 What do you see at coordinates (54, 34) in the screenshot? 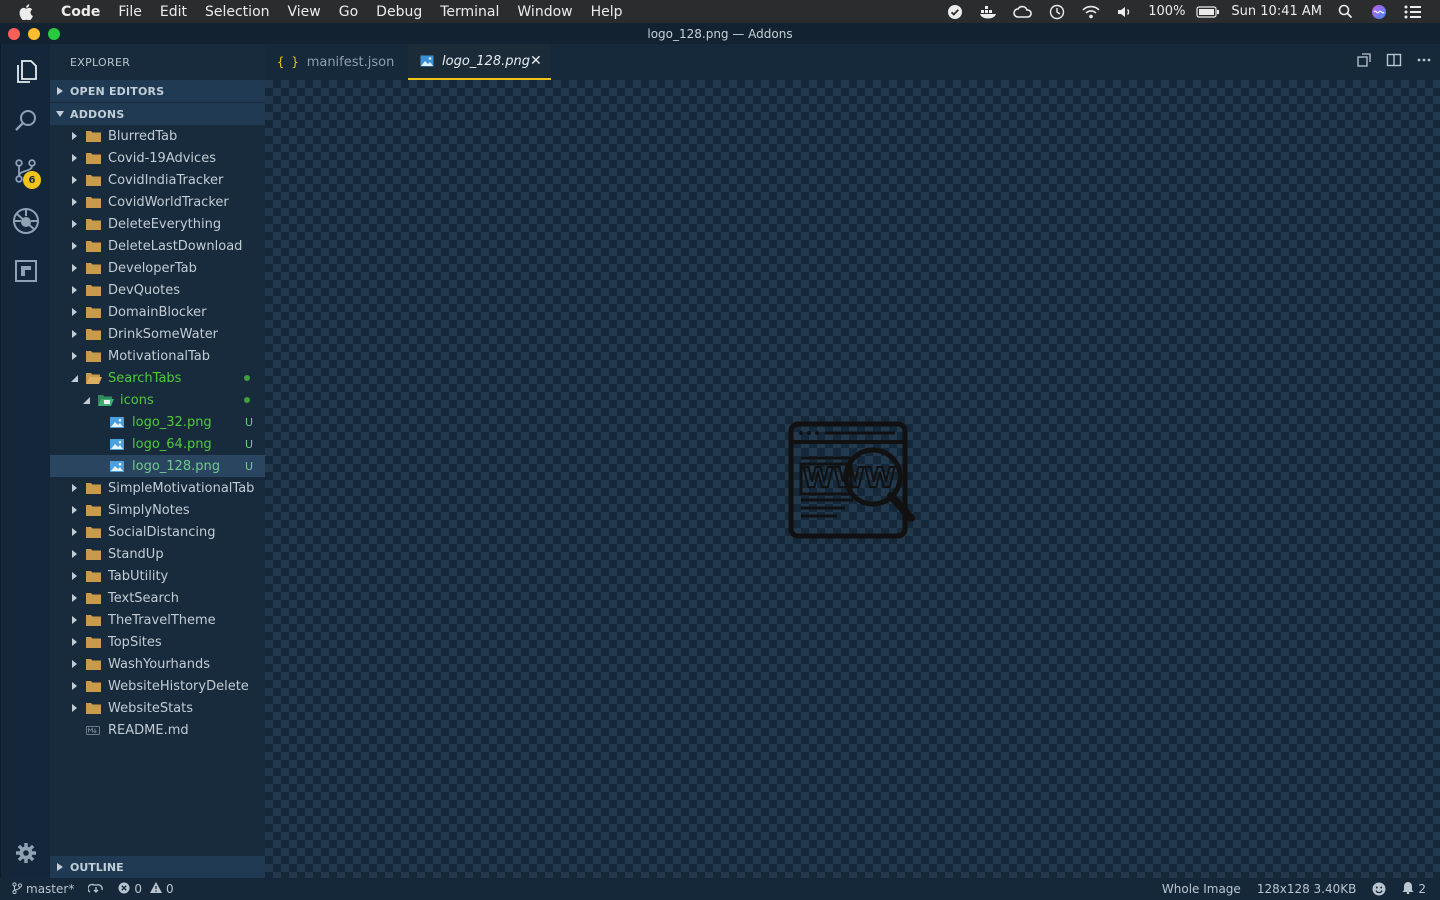
I see `zoom-window-button` at bounding box center [54, 34].